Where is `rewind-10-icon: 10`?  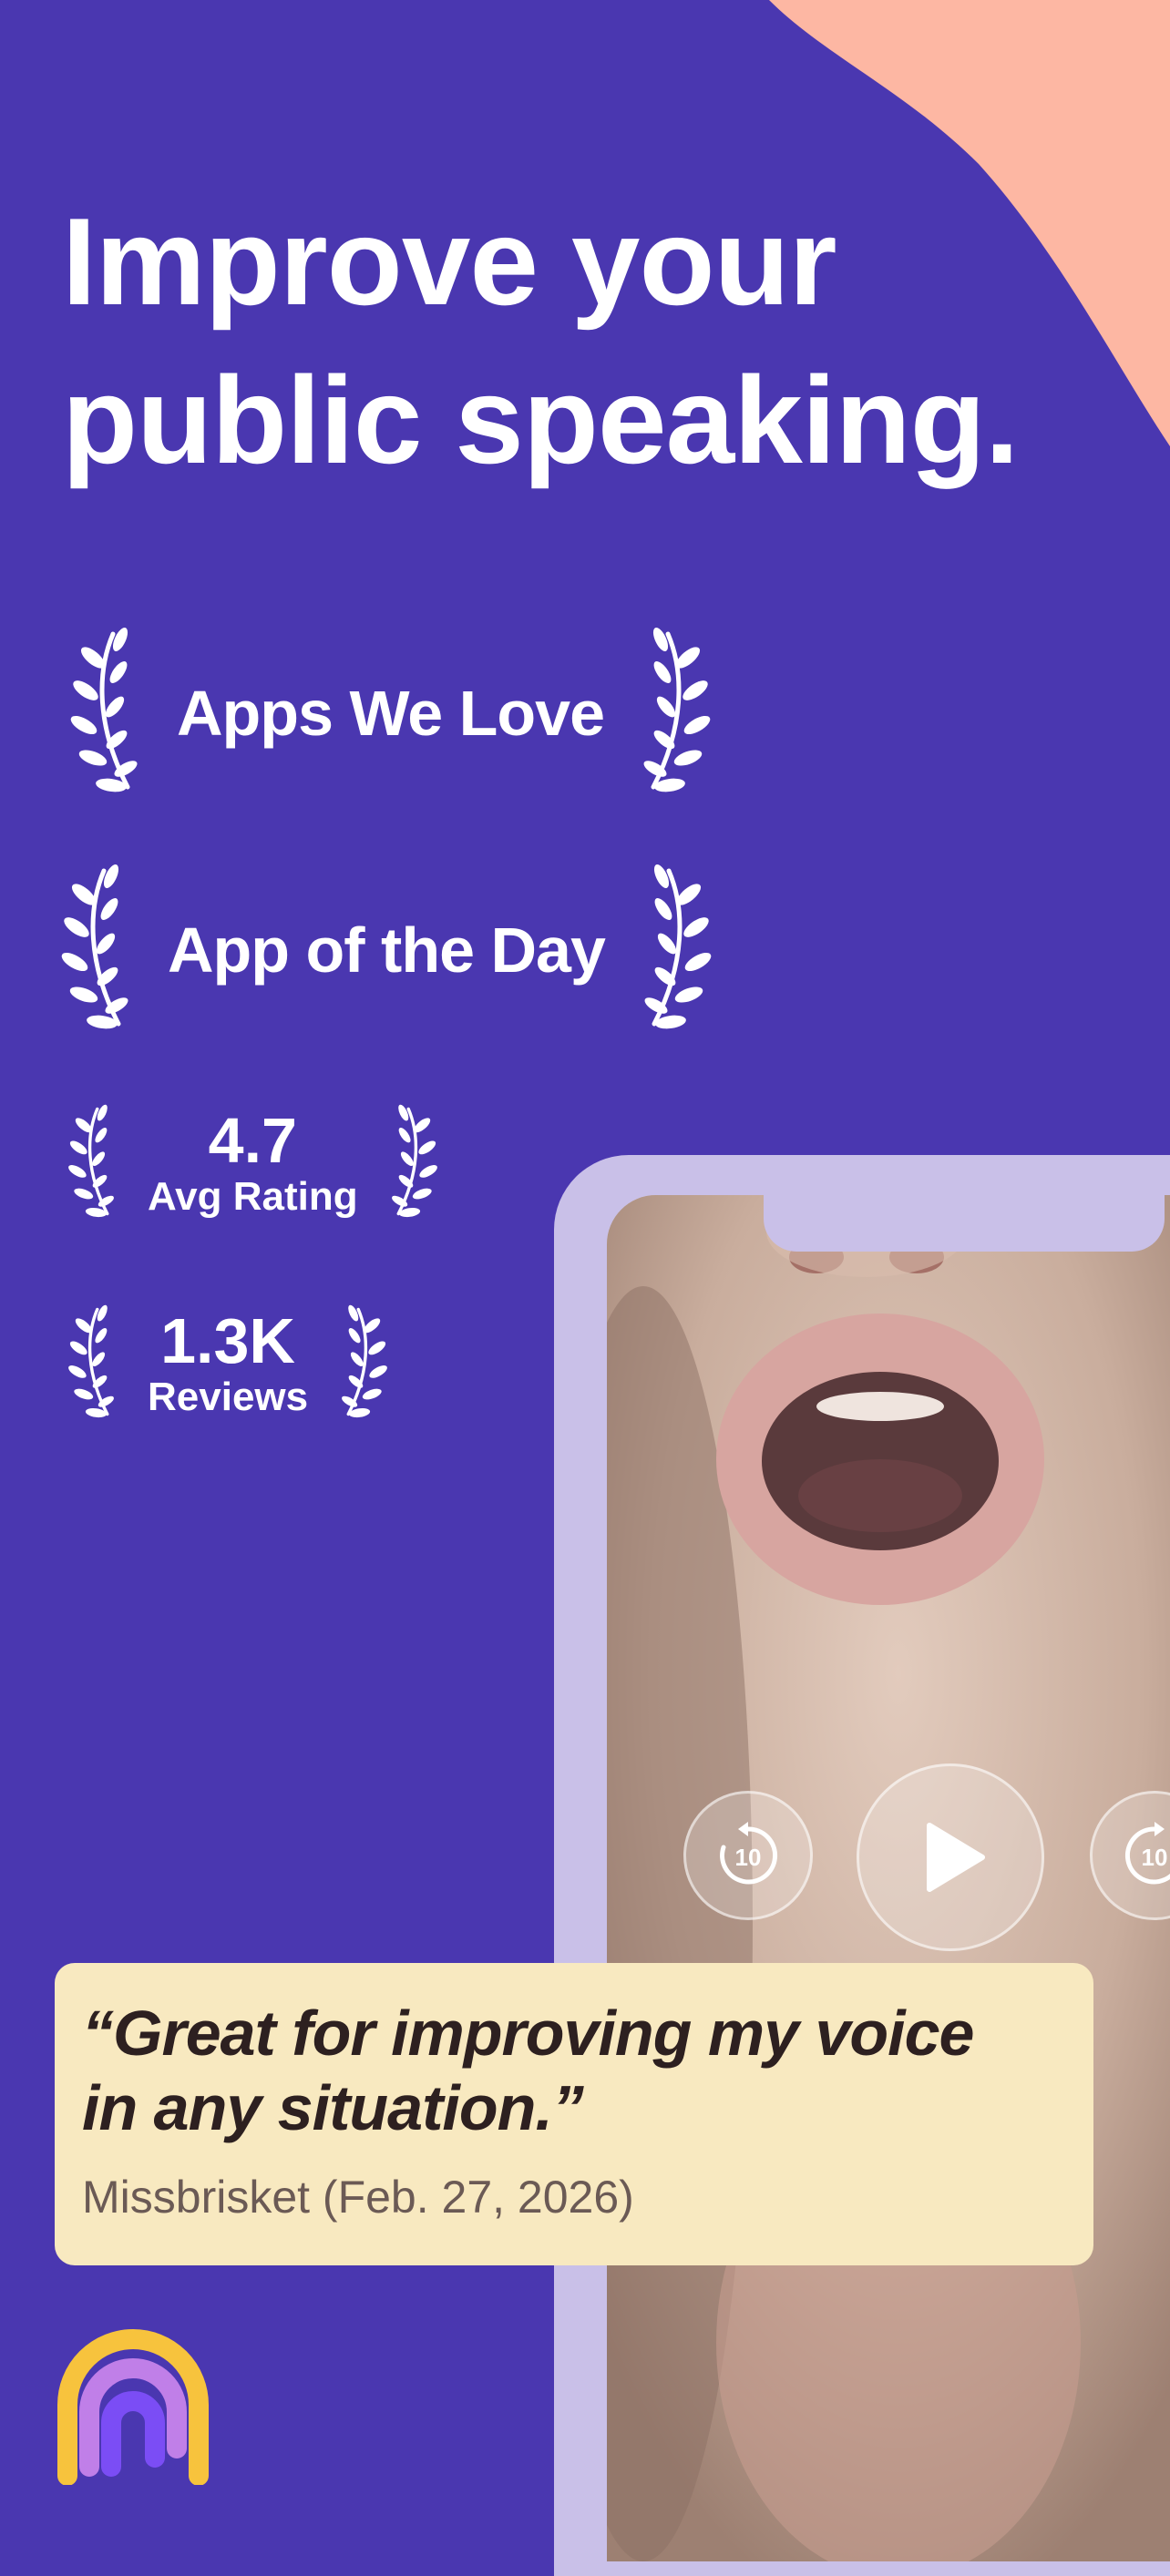
rewind-10-icon: 10 is located at coordinates (749, 1853).